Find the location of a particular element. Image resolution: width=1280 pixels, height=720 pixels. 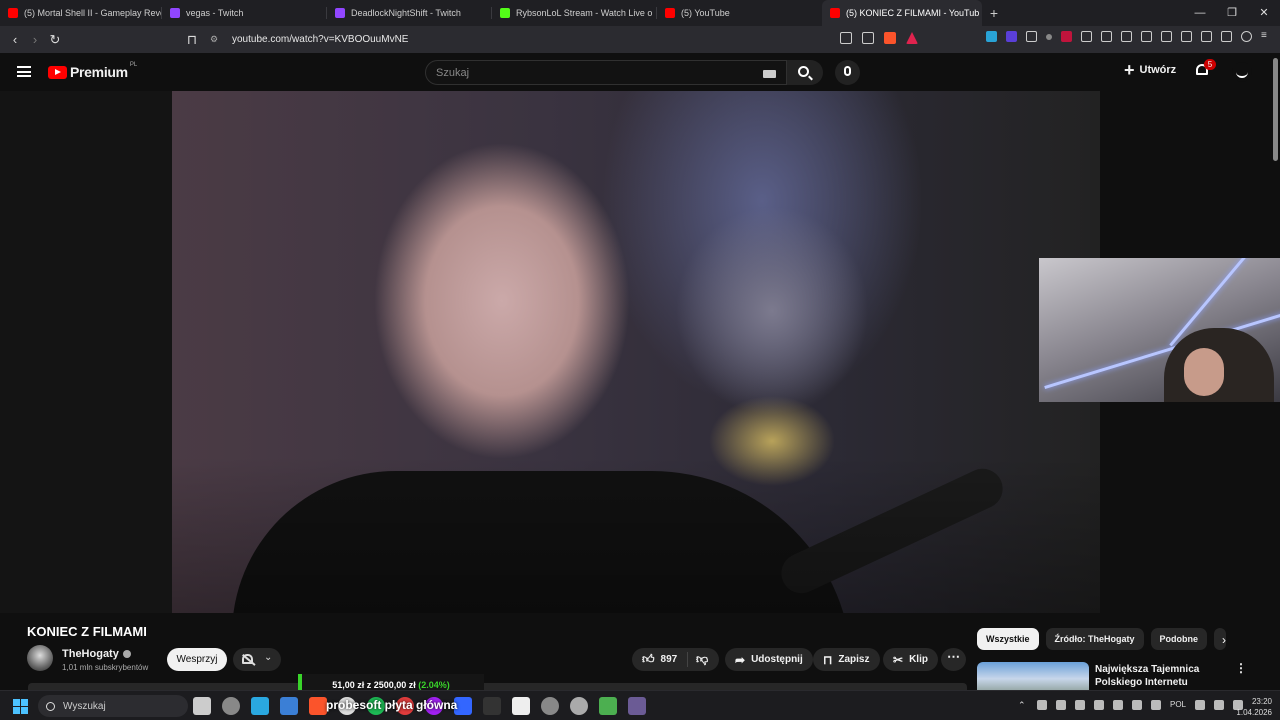

sidebar-icon is located at coordinates (1166, 36).